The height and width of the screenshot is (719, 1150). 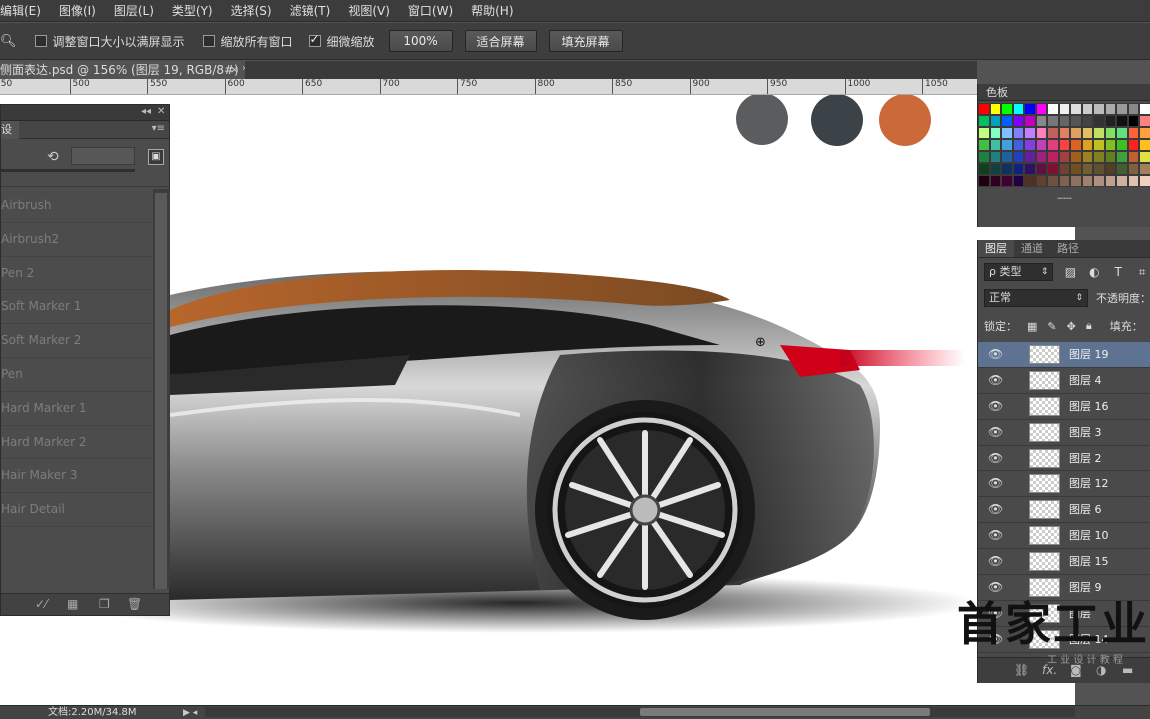 What do you see at coordinates (25, 11) in the screenshot?
I see `menu-item: 编辑(E)` at bounding box center [25, 11].